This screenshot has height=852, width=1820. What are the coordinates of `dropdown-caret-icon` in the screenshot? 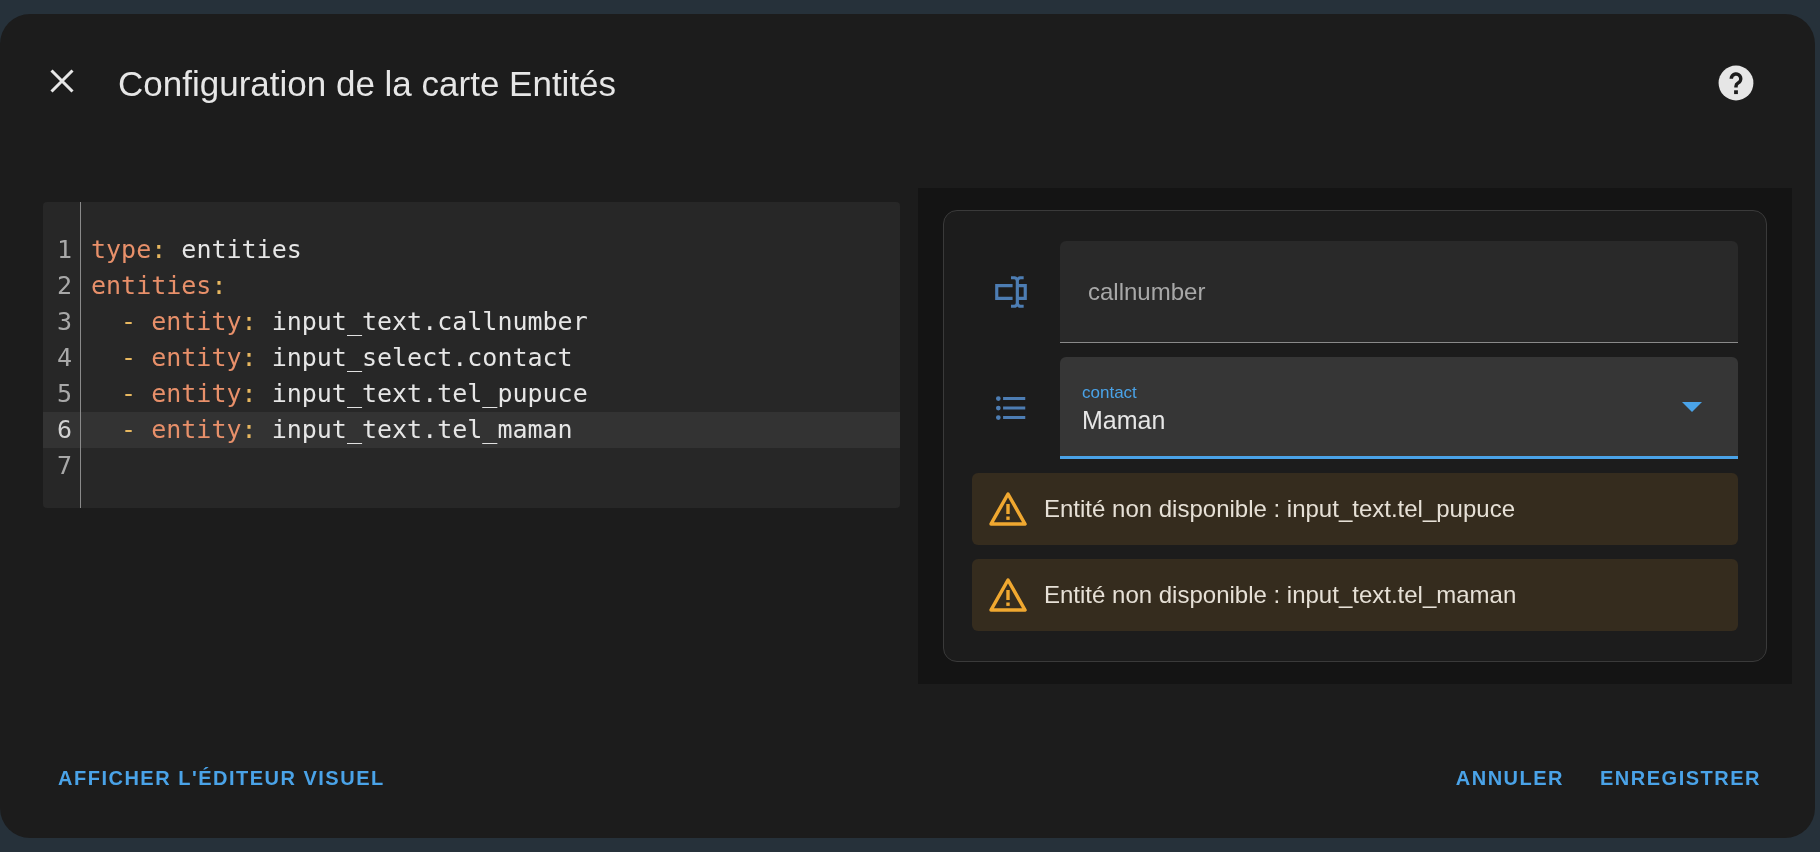 It's located at (1692, 406).